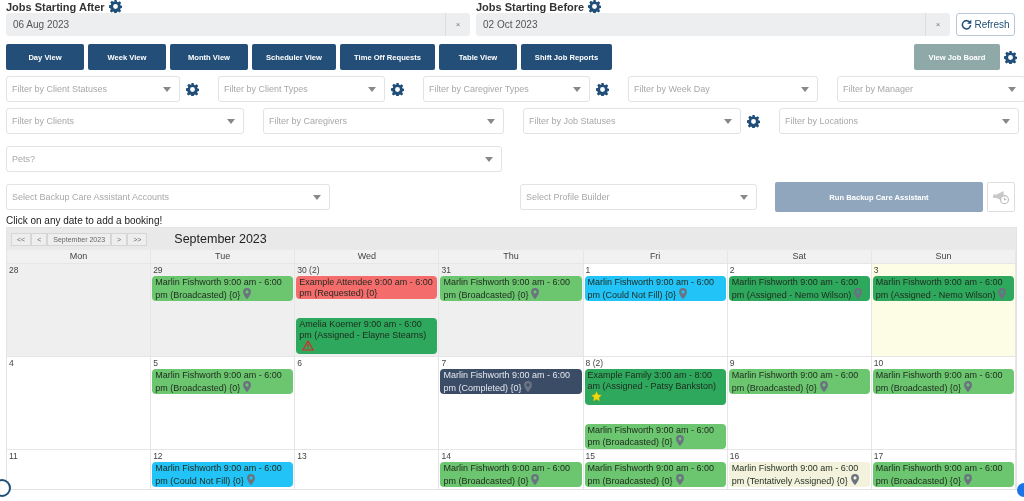 The image size is (1024, 501). I want to click on calendar-event: Marlin Fishworth 9:00 am - 6:00 pm (Completed) {0}, so click(511, 381).